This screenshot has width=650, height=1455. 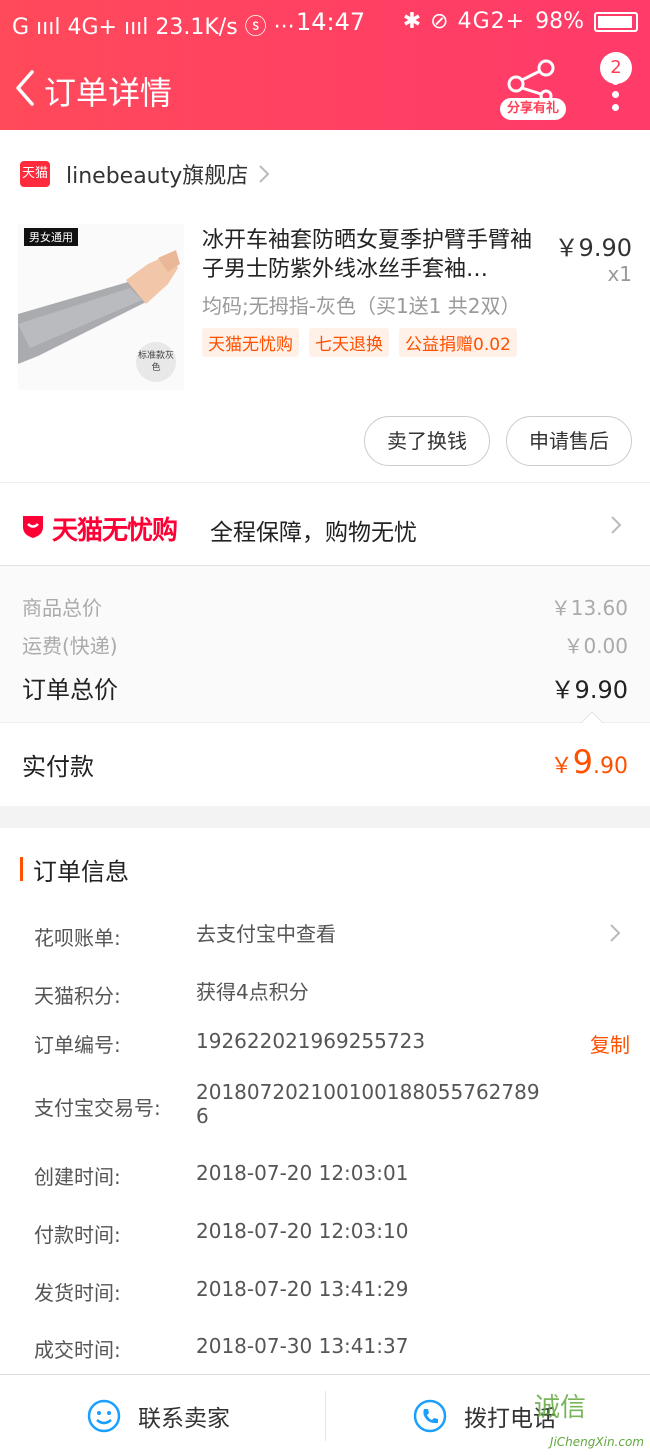 I want to click on image-tag: 男女通用, so click(x=51, y=237).